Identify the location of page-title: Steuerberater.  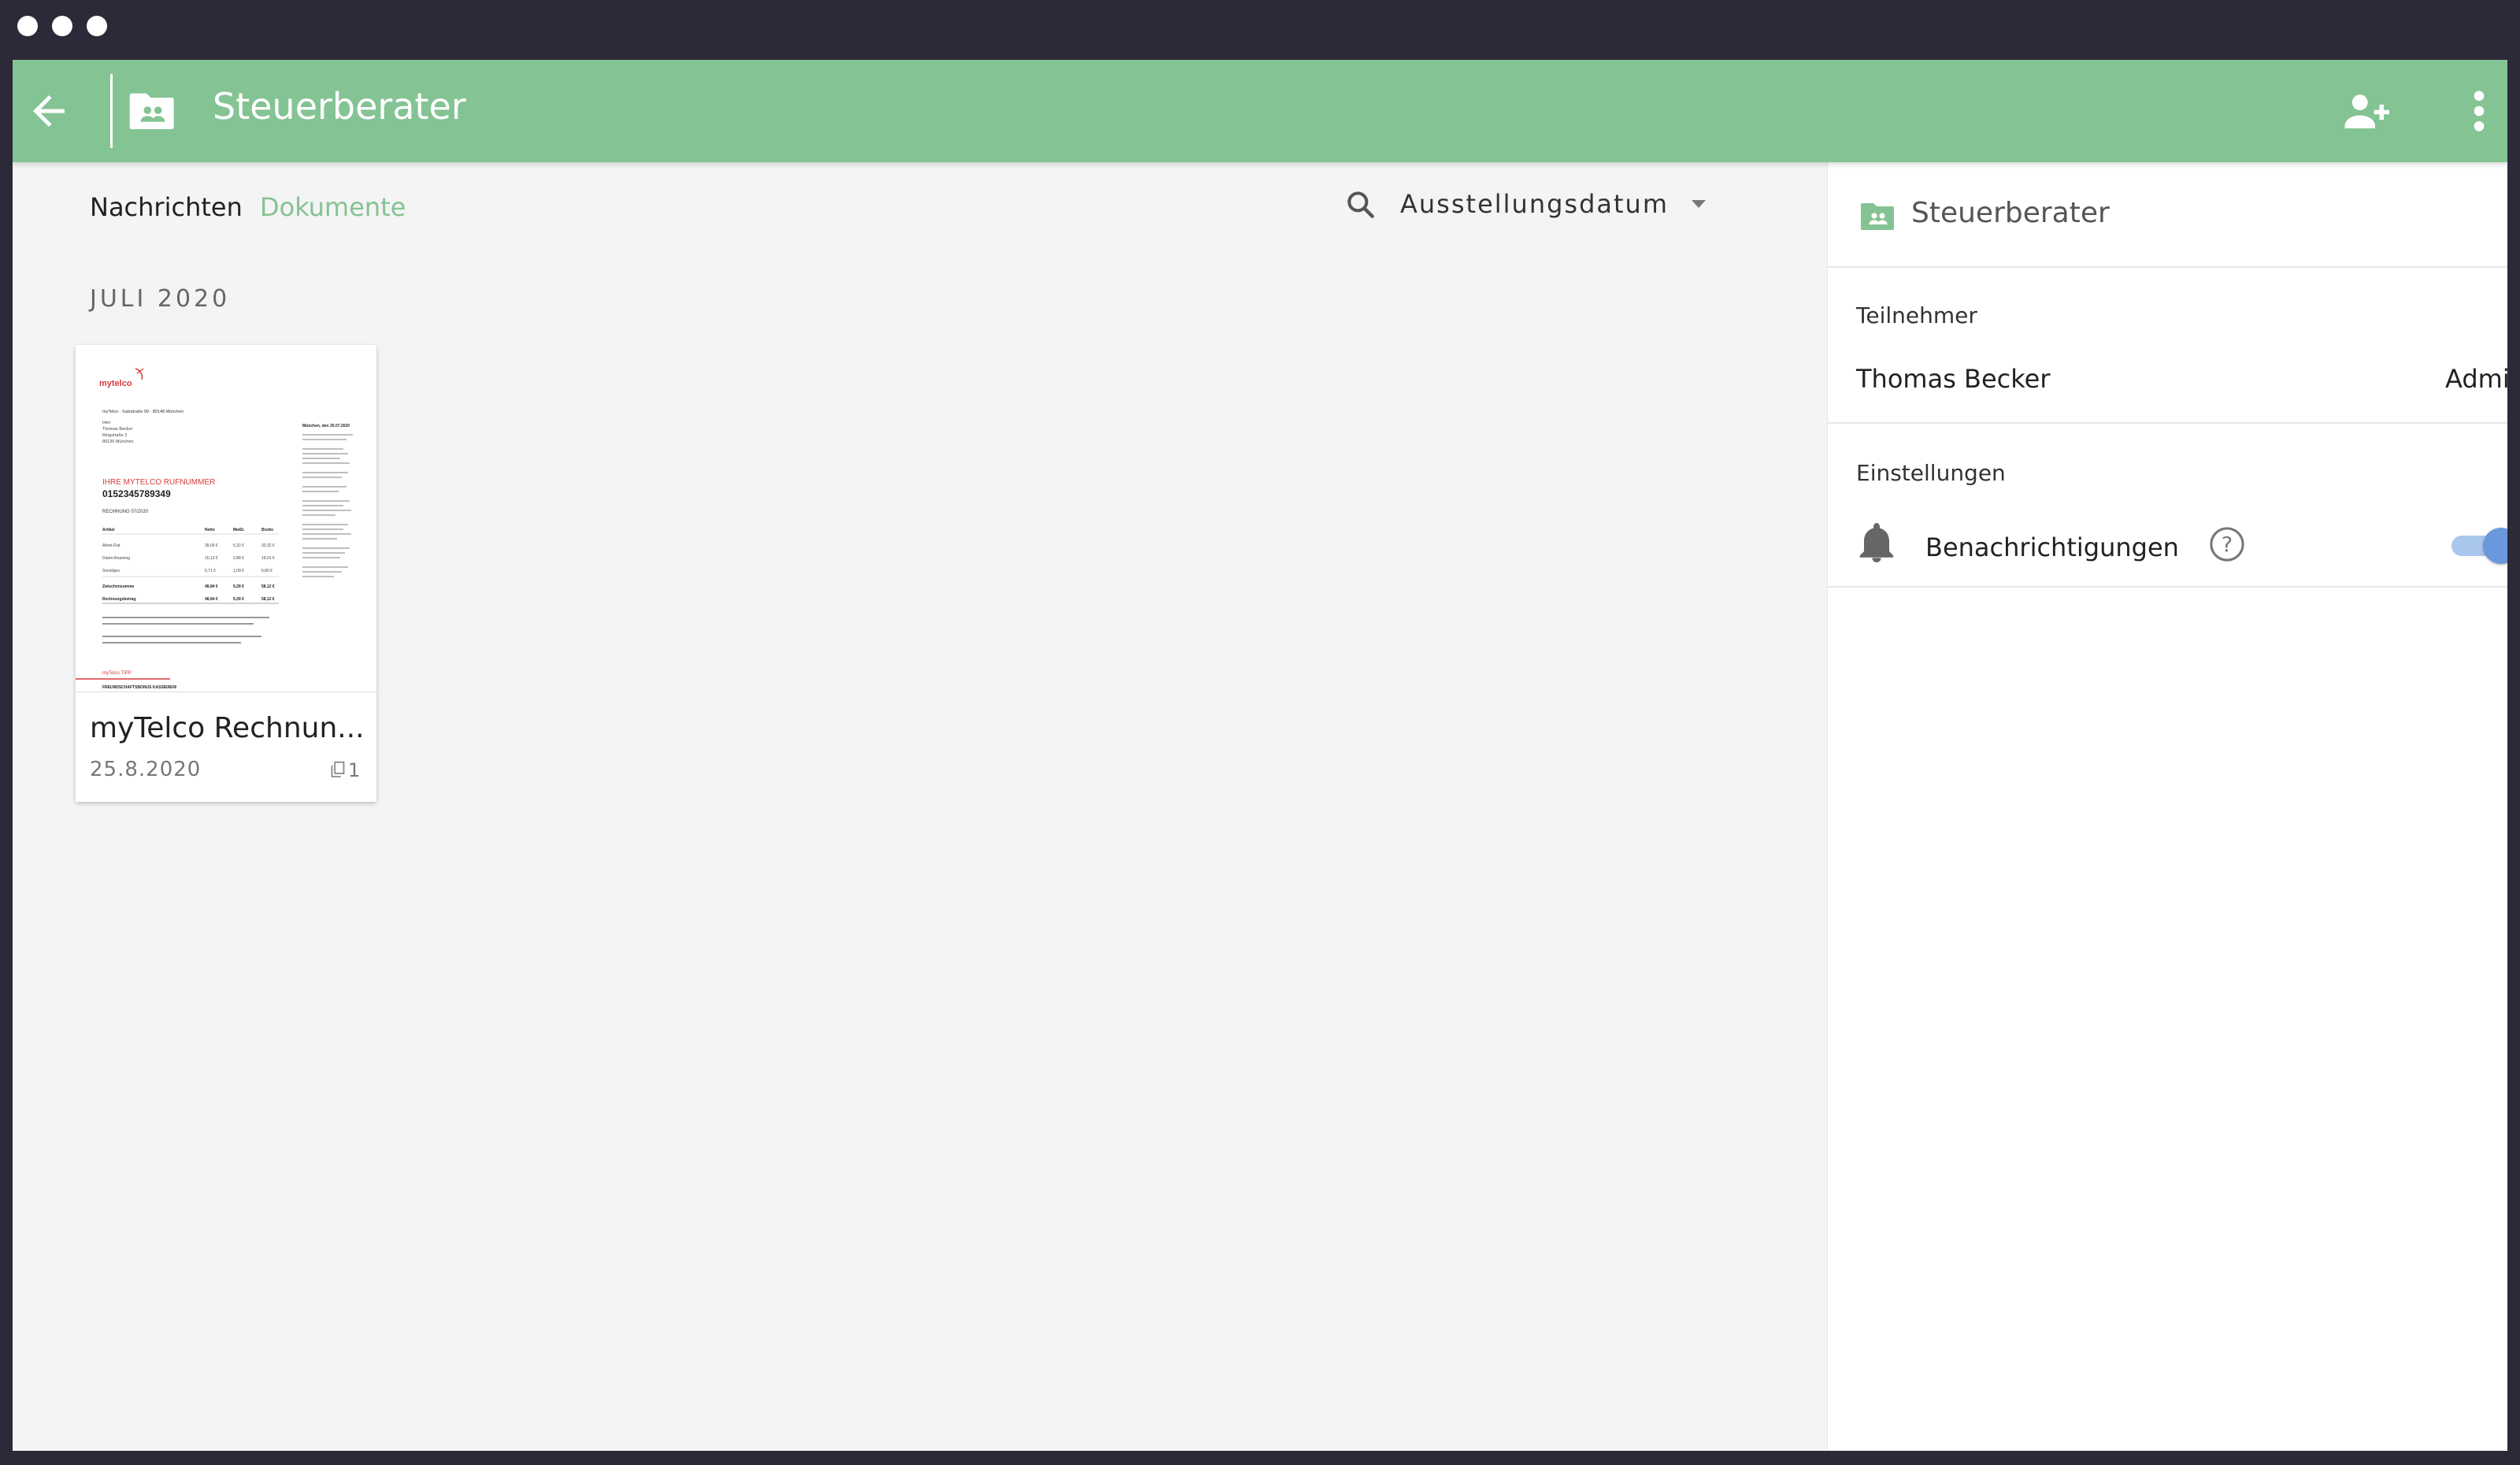
(339, 106).